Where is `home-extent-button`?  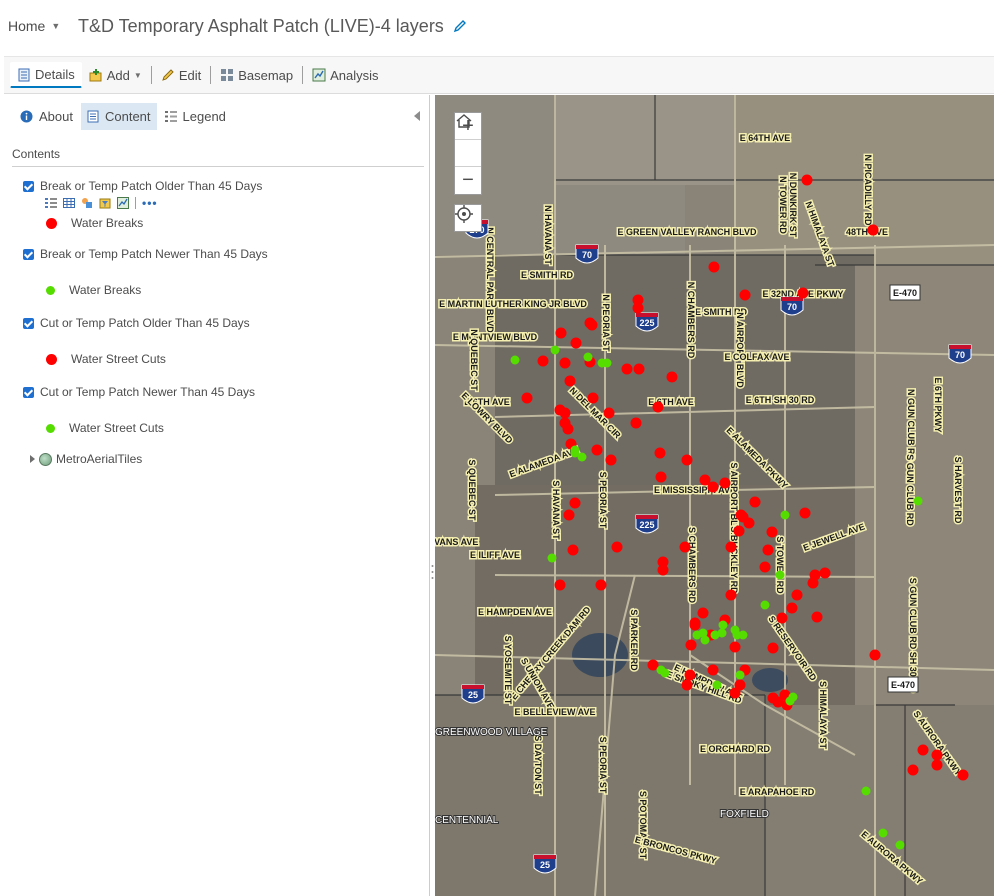 home-extent-button is located at coordinates (468, 140).